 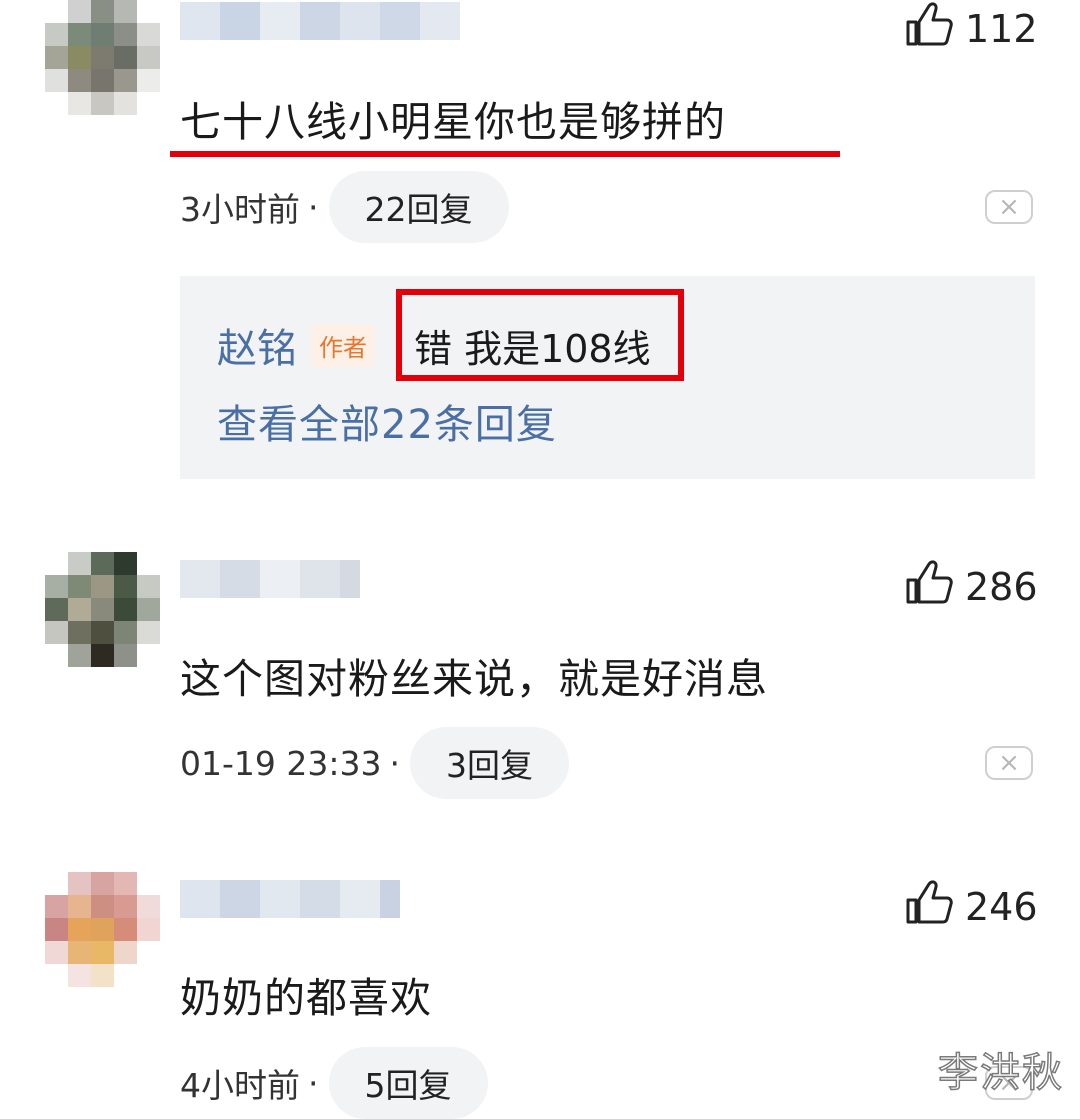 I want to click on like-count: 246, so click(x=1001, y=906).